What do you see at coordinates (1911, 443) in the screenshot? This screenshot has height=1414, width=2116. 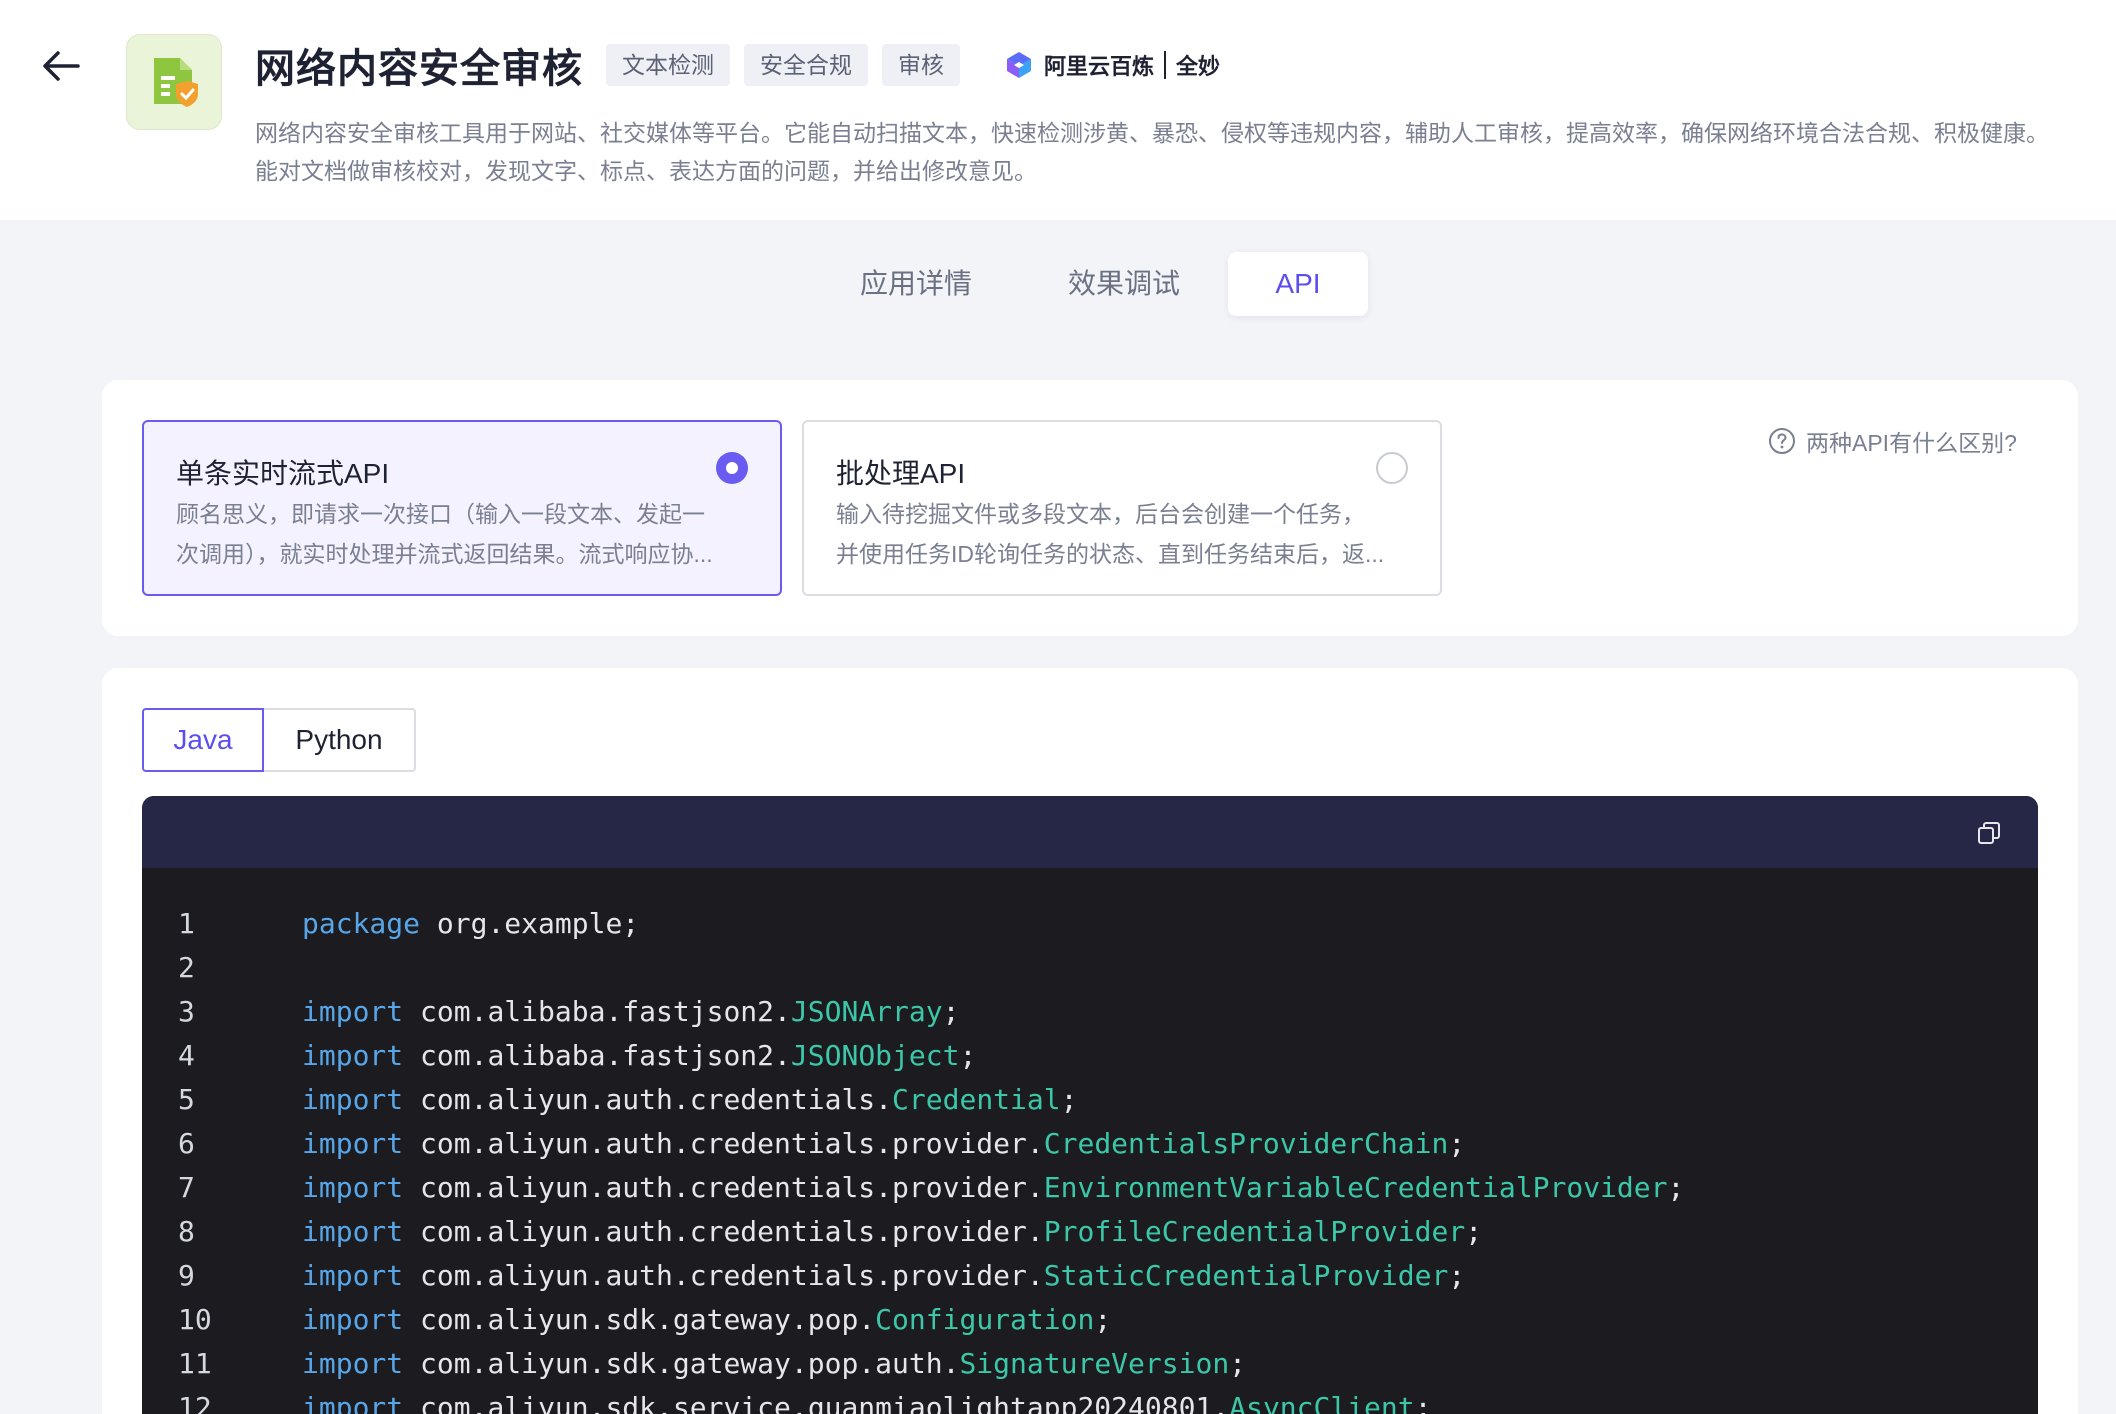 I see `help-link-text: 两种API有什么区别?` at bounding box center [1911, 443].